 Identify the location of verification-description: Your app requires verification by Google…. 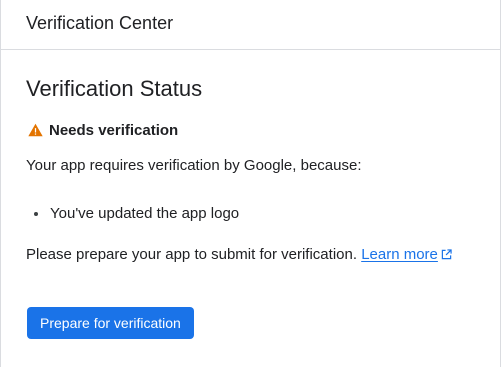
(194, 165).